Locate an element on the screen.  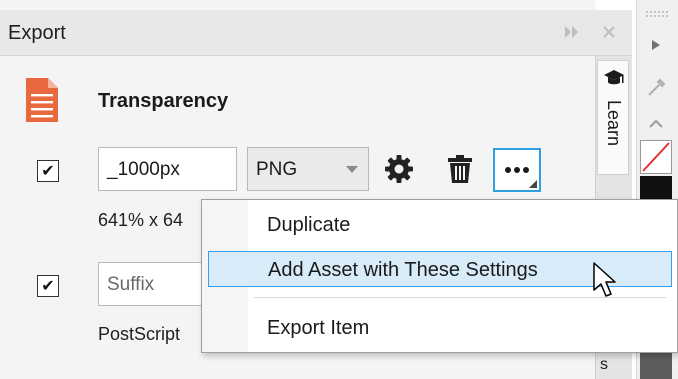
eyedropper-icon is located at coordinates (657, 89).